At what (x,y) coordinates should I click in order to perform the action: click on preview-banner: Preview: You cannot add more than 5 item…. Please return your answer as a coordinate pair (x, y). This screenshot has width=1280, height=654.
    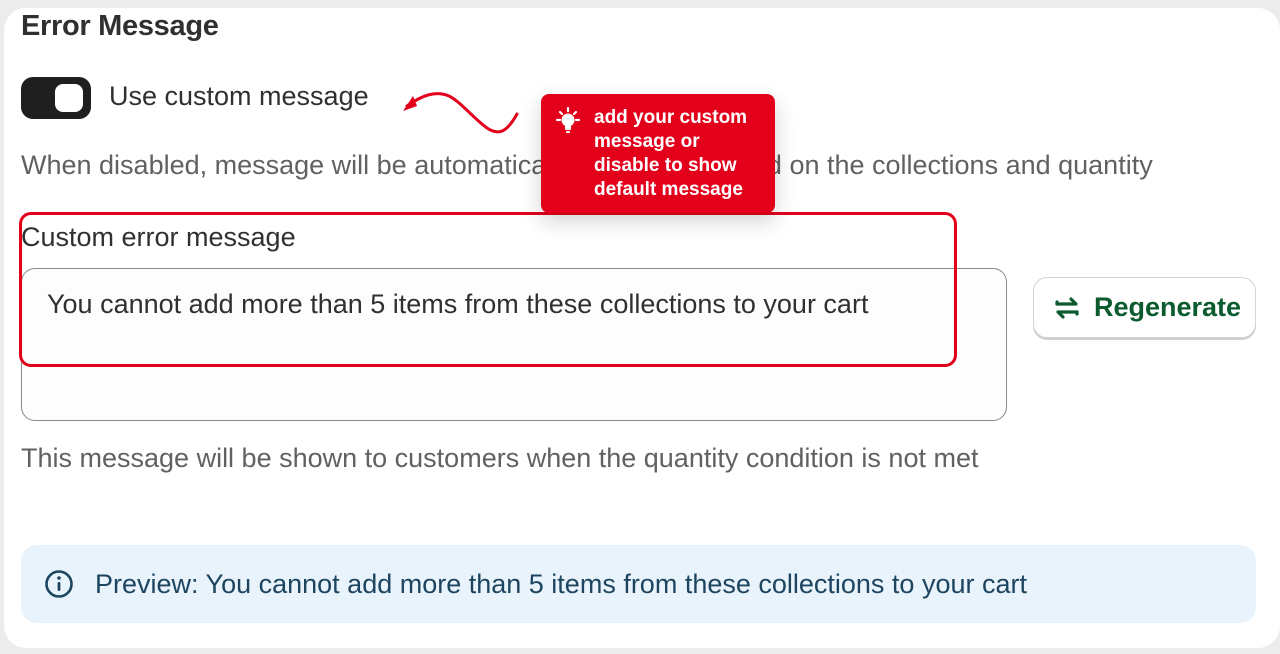
    Looking at the image, I should click on (638, 584).